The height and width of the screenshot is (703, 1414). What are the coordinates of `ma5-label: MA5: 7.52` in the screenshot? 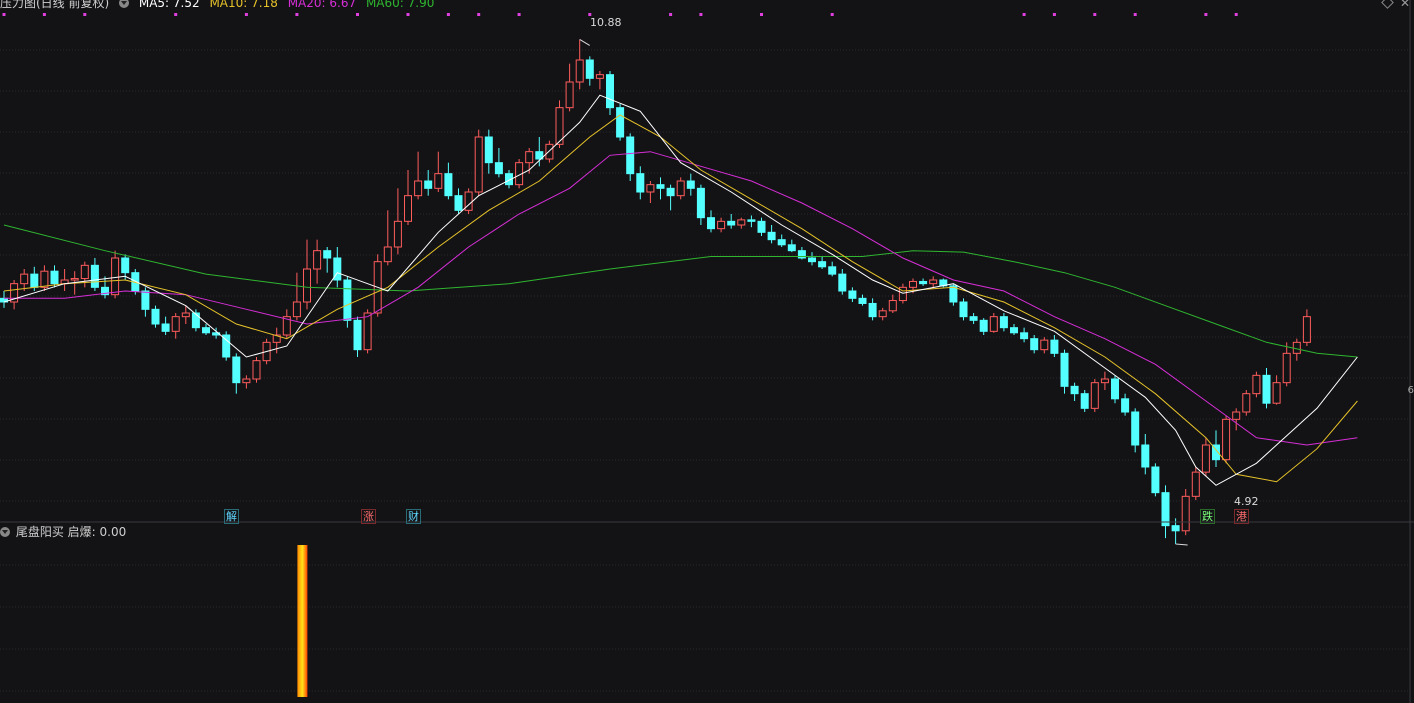 It's located at (169, 5).